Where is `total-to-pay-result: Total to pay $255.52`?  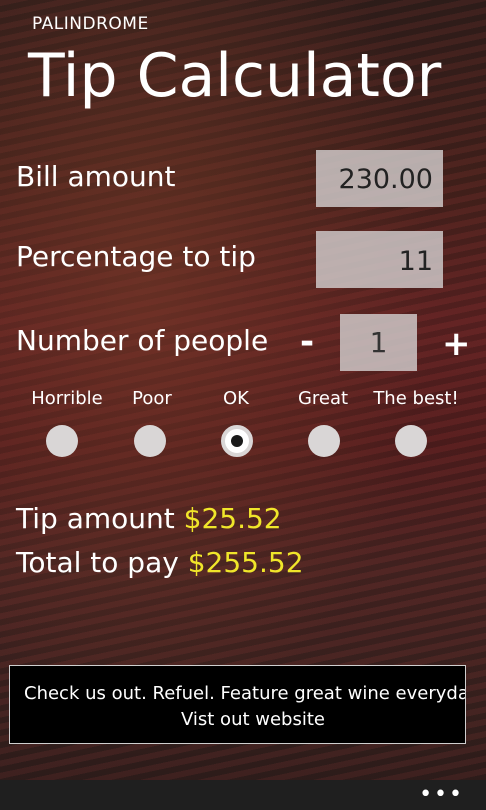 total-to-pay-result: Total to pay $255.52 is located at coordinates (160, 562).